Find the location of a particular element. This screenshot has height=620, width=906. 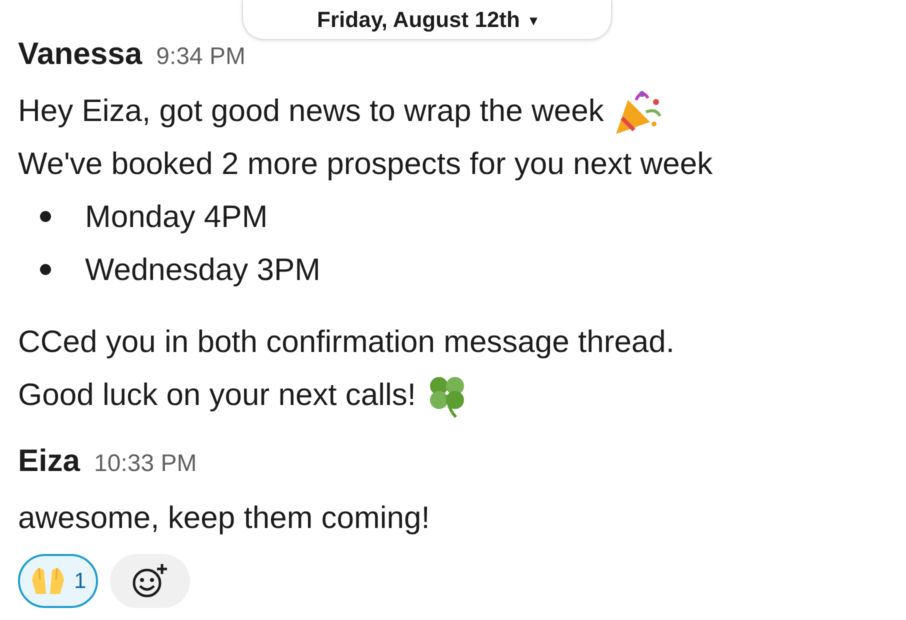

list-item-text: Wednesday 3PM is located at coordinates (202, 270).